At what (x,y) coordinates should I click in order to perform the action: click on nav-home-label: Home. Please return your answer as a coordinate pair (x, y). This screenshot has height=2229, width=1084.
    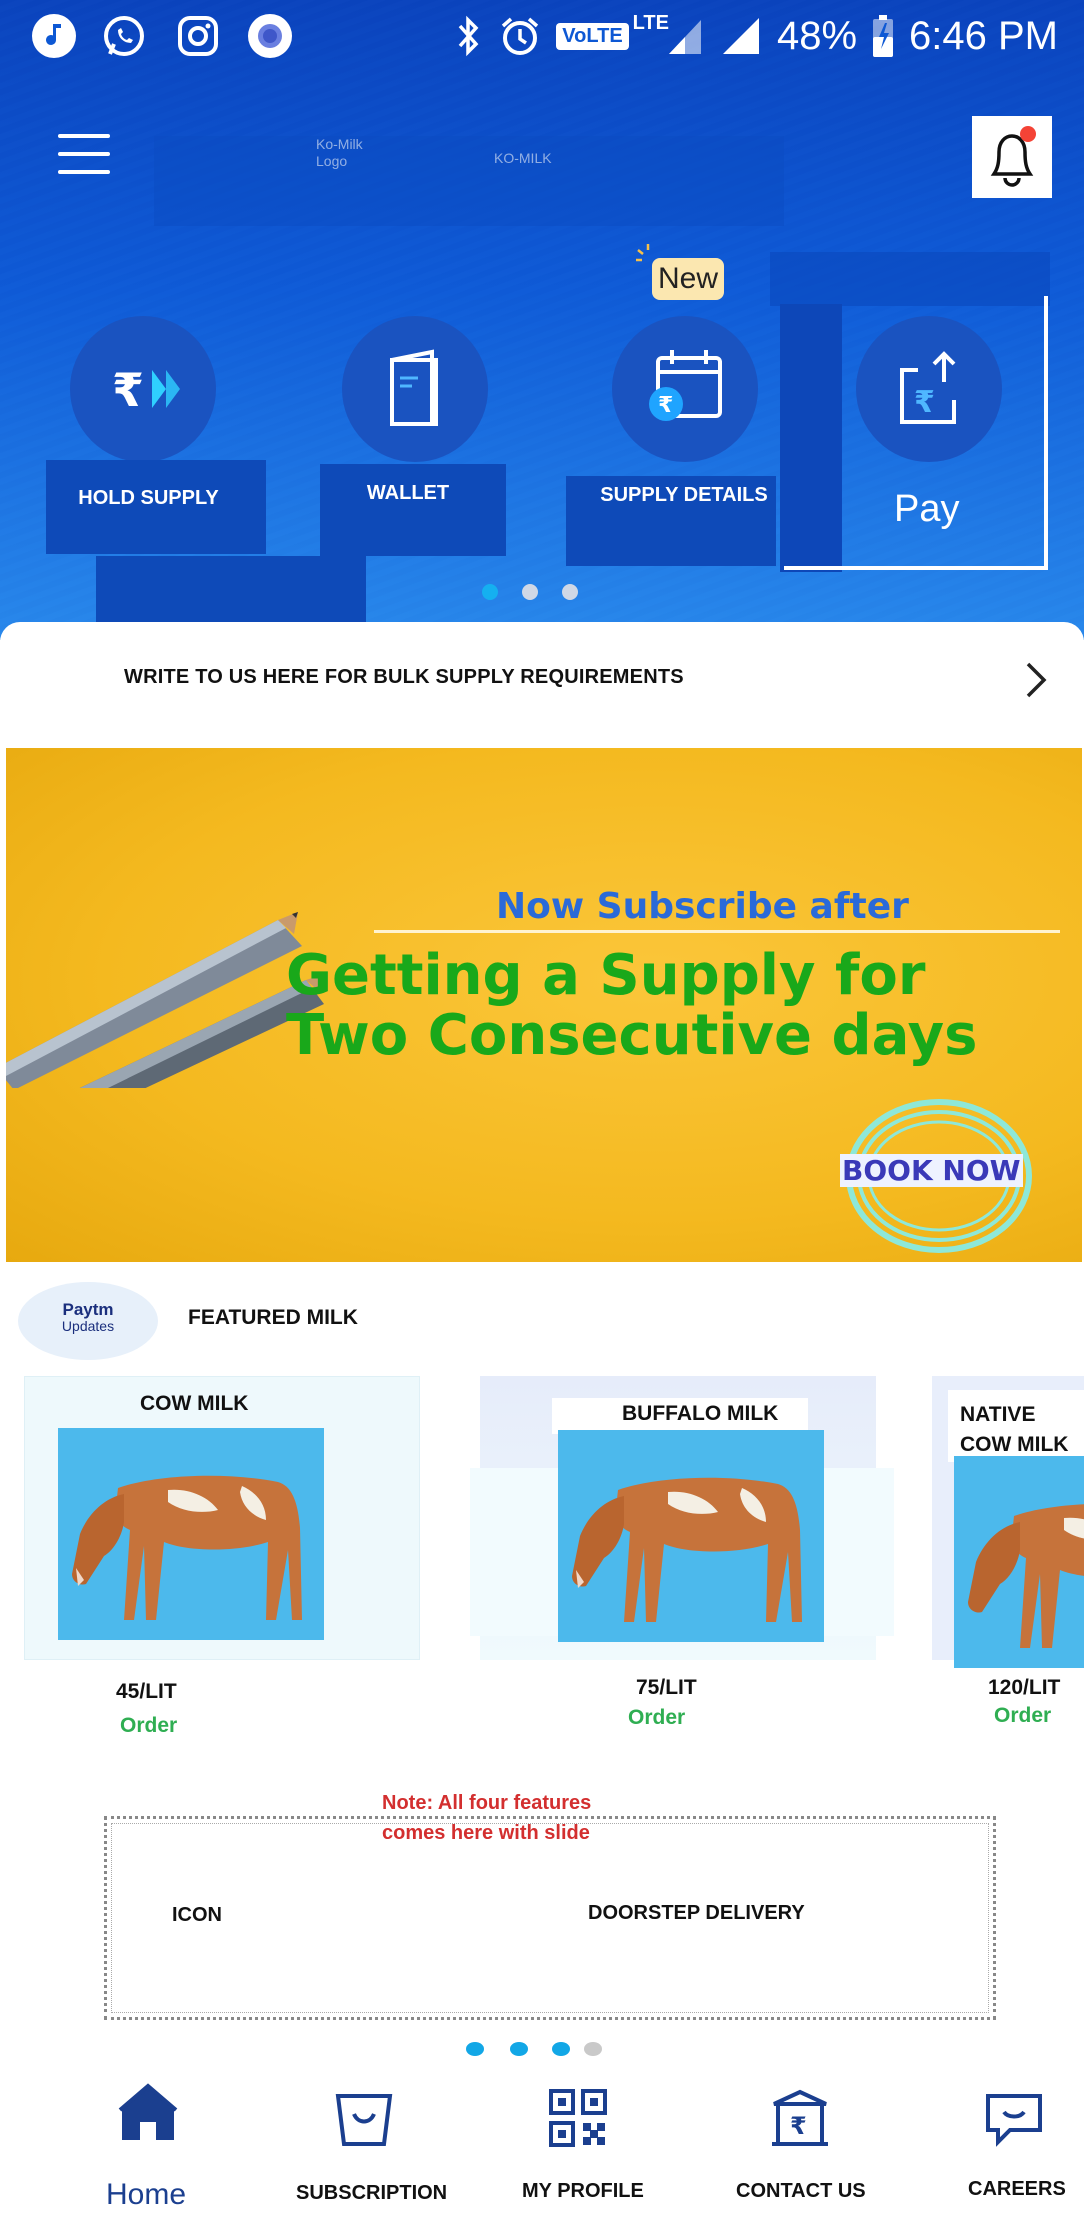
    Looking at the image, I should click on (146, 2194).